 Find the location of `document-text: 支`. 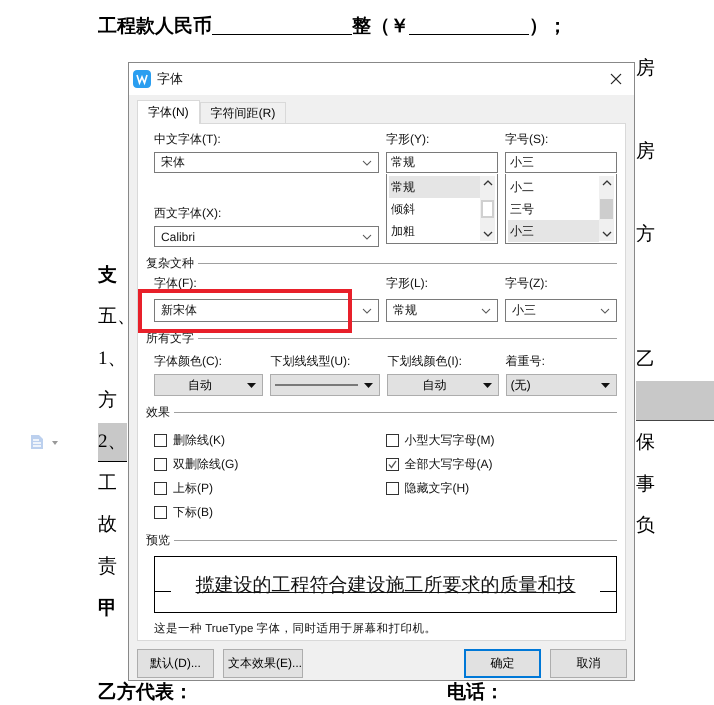

document-text: 支 is located at coordinates (107, 276).